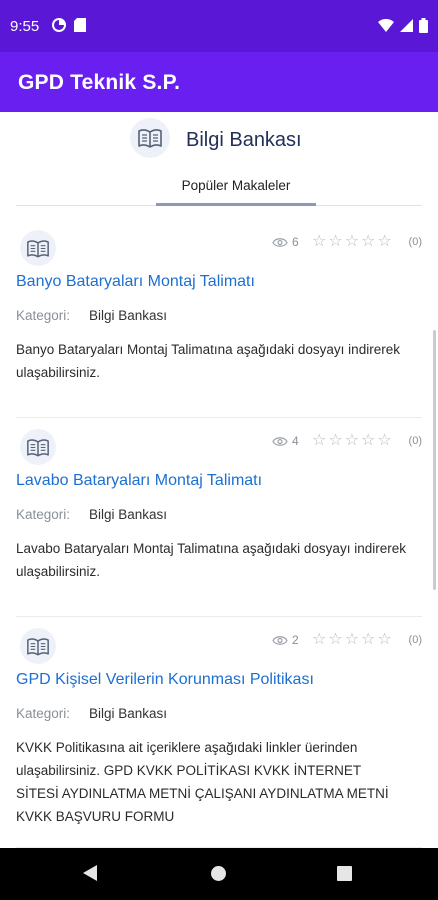 This screenshot has height=900, width=438. I want to click on knowledge-base-header: Bilgi Bankası, so click(219, 138).